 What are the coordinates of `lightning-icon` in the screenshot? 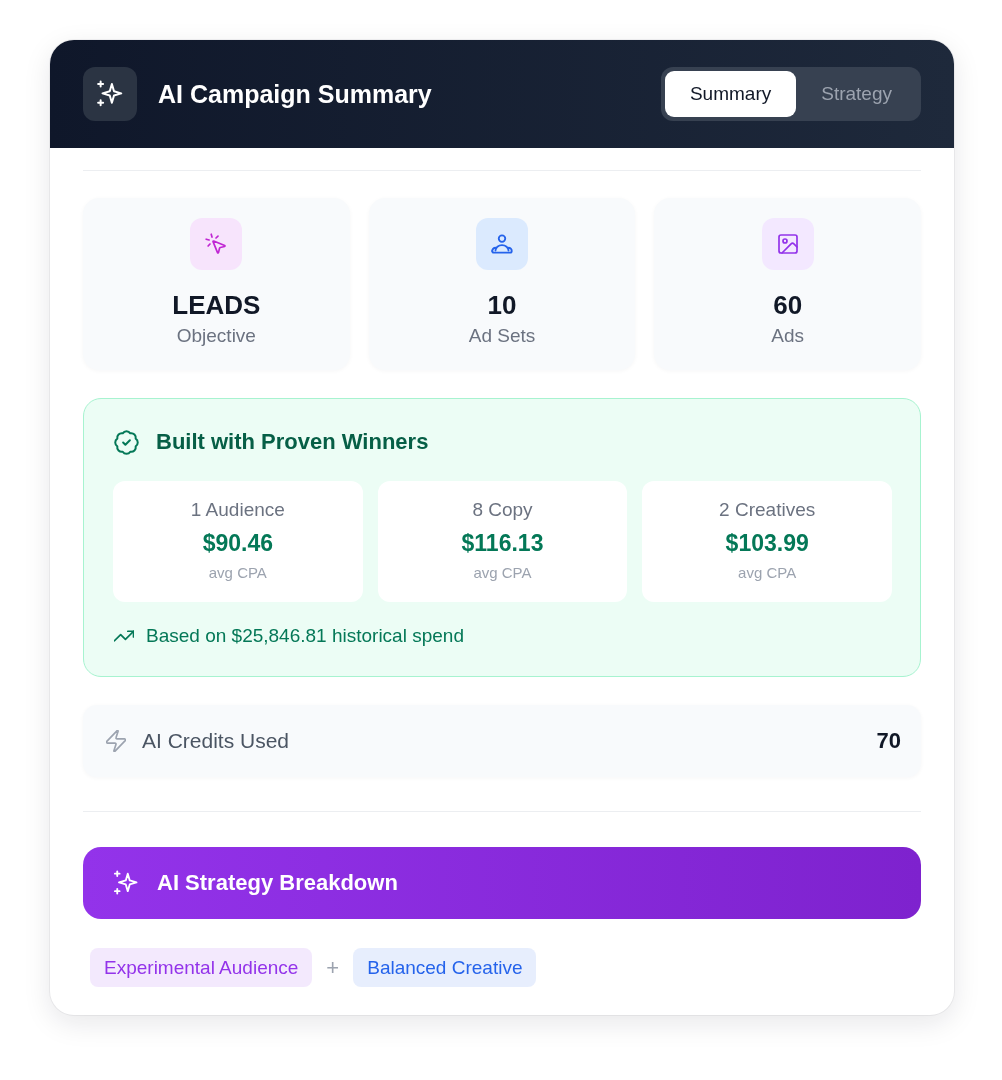 It's located at (116, 741).